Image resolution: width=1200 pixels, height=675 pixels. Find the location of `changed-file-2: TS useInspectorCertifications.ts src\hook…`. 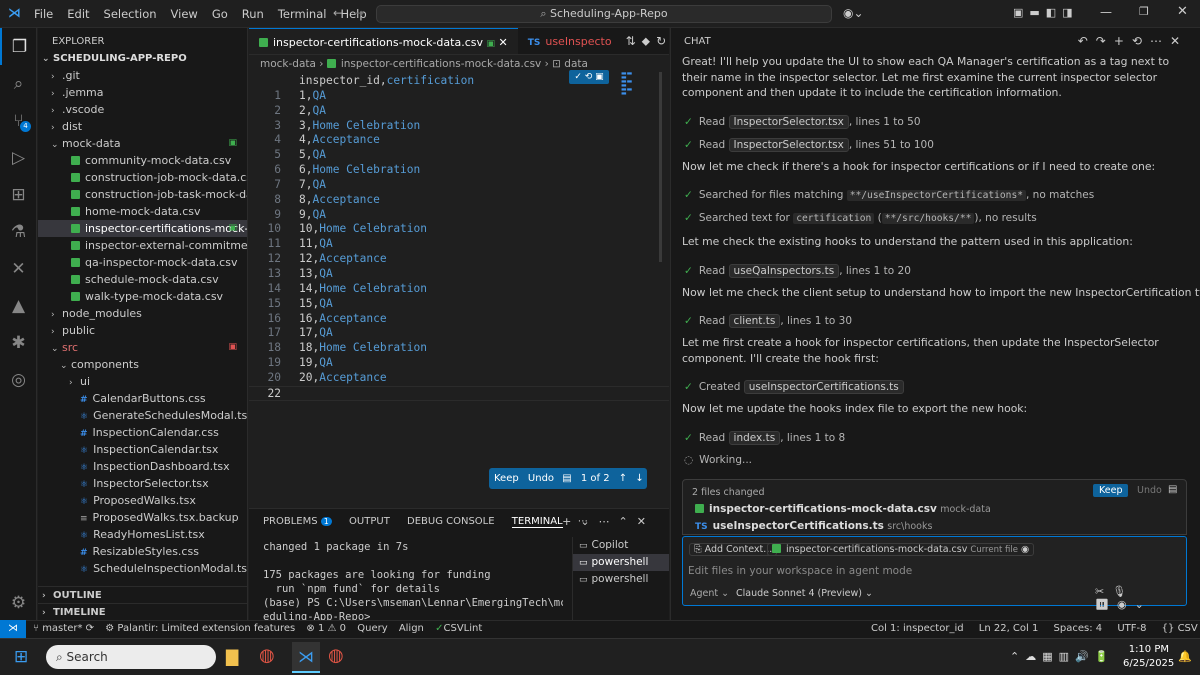

changed-file-2: TS useInspectorCertifications.ts src\hook… is located at coordinates (813, 526).